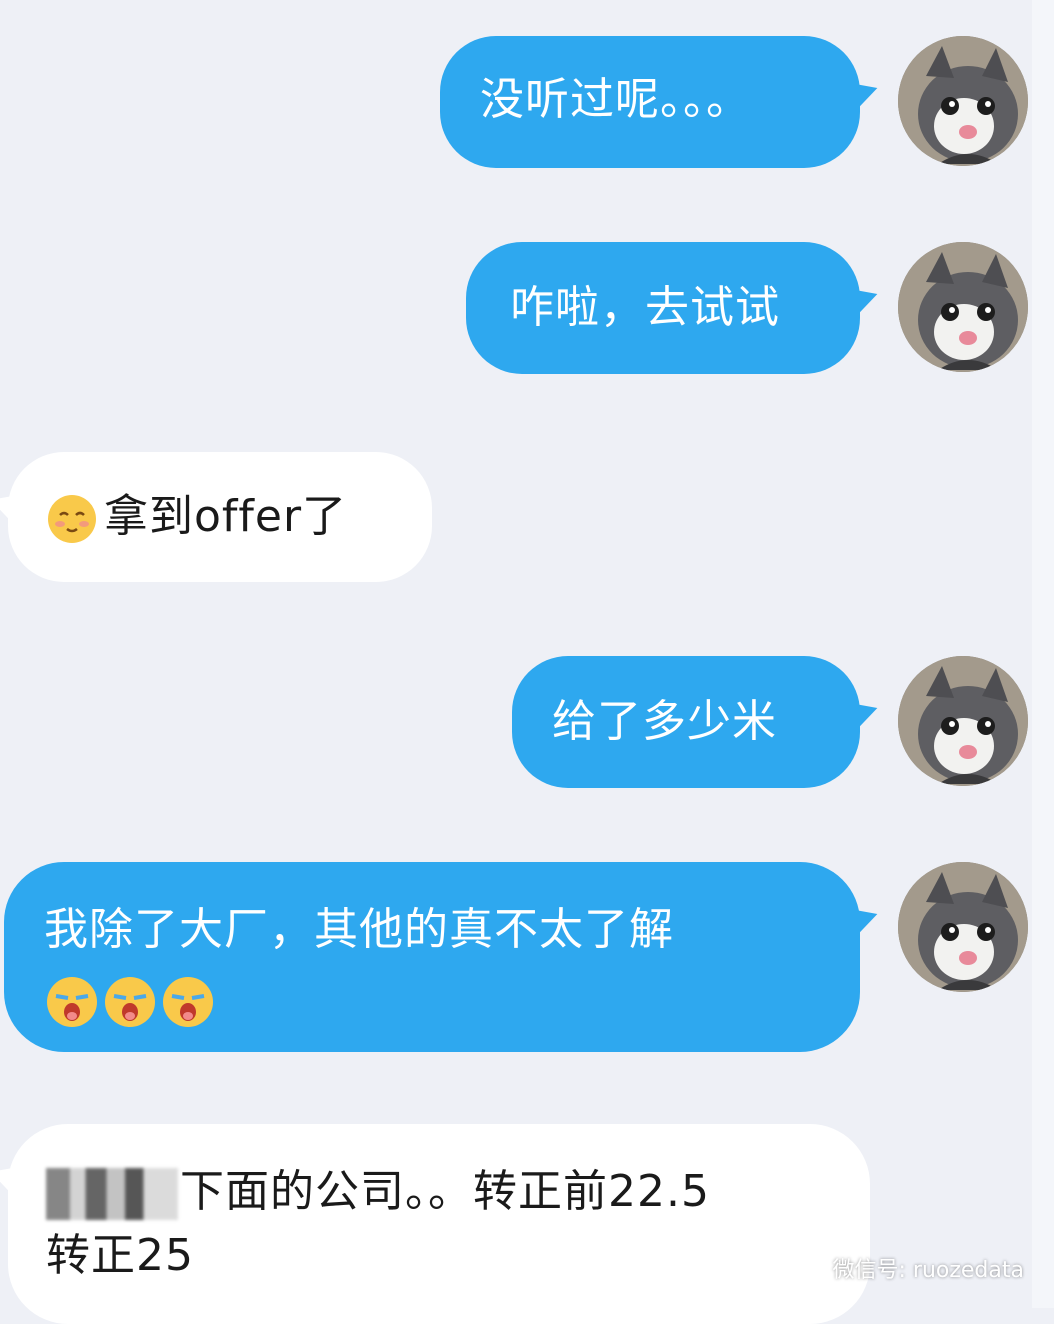 This screenshot has height=1324, width=1054. What do you see at coordinates (359, 929) in the screenshot?
I see `message-text: 我除了大厂，其他的真不太了解` at bounding box center [359, 929].